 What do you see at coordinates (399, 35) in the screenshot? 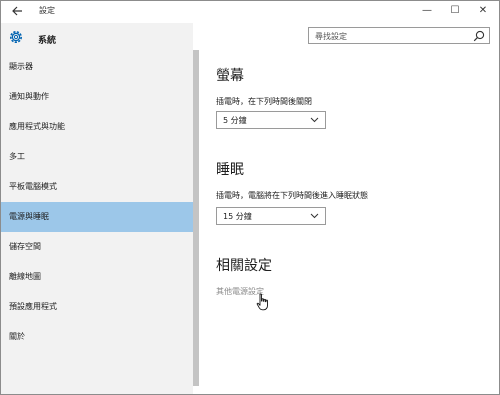
I see `search-input: 尋找設定` at bounding box center [399, 35].